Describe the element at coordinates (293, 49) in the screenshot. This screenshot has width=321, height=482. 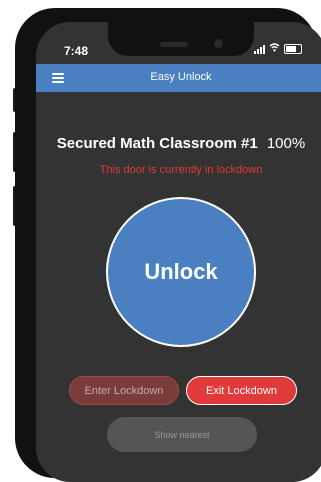
I see `battery-icon` at that location.